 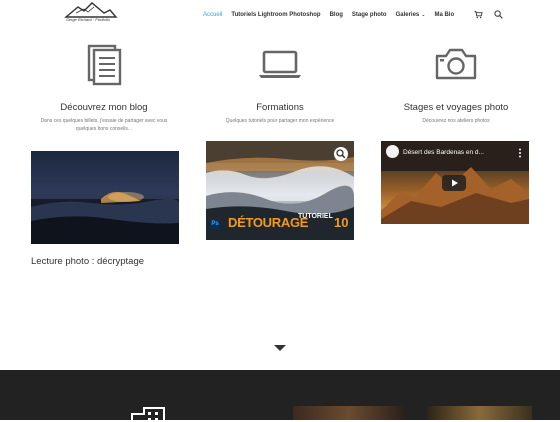 What do you see at coordinates (88, 19) in the screenshot?
I see `logo-signature: Serge Richard · Portfolio` at bounding box center [88, 19].